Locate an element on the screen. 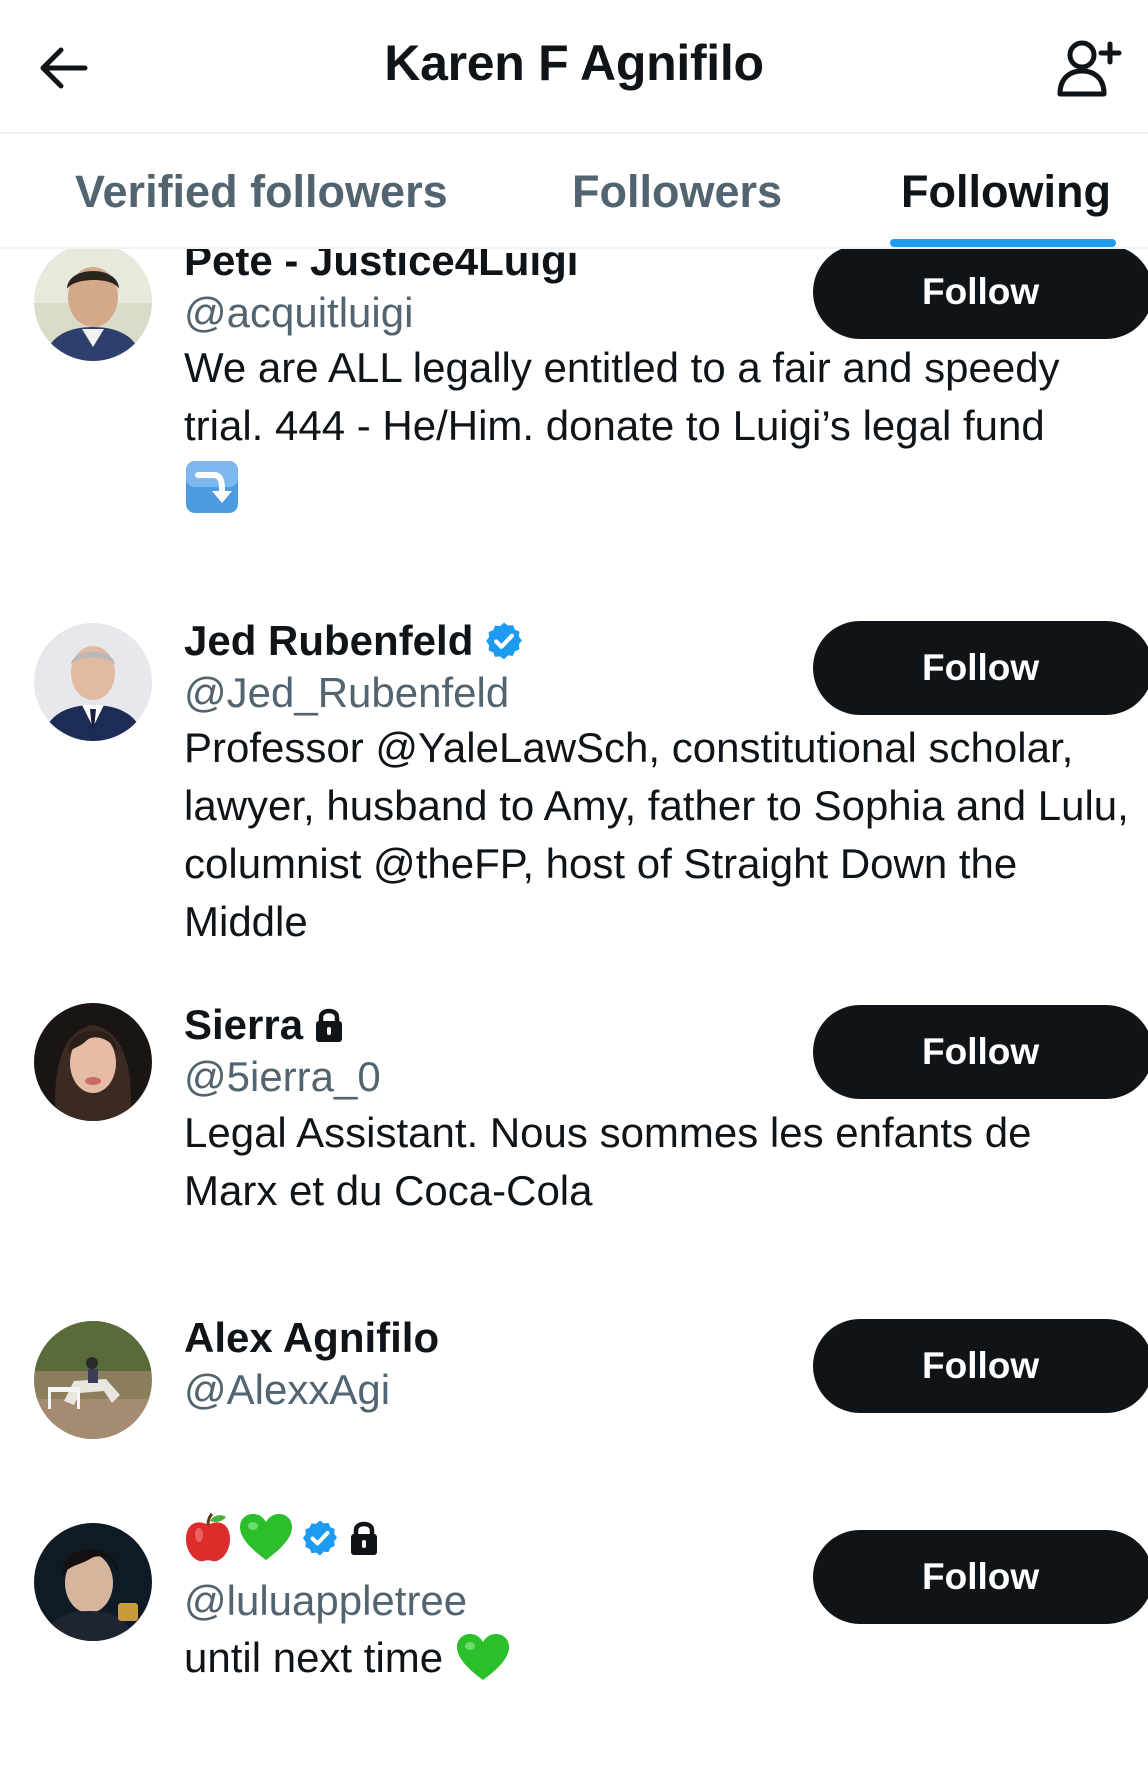 The image size is (1148, 1777). user-name is located at coordinates (282, 1538).